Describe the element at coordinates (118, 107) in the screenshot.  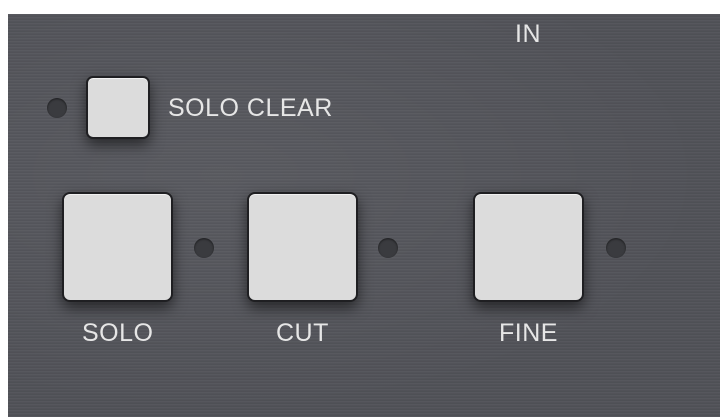
I see `solo-clear-button` at that location.